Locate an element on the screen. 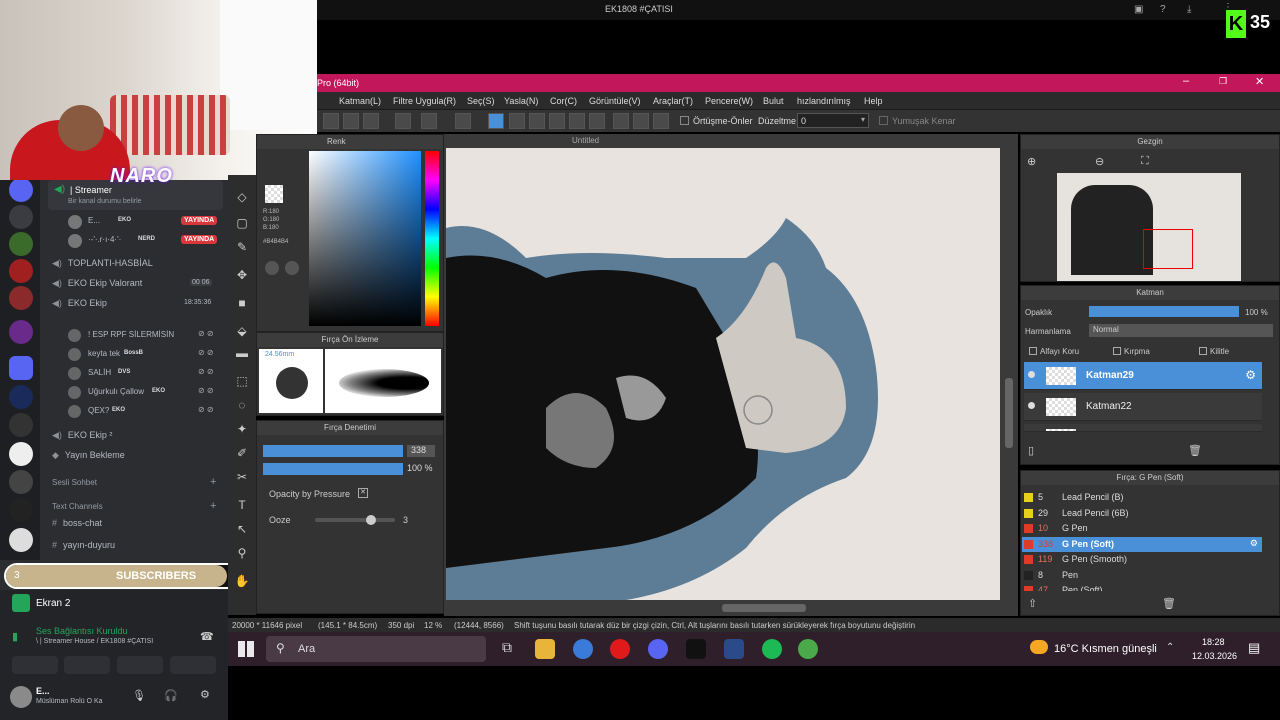 The image size is (1280, 720). menu-item: Filtre Uygula(R) is located at coordinates (424, 101).